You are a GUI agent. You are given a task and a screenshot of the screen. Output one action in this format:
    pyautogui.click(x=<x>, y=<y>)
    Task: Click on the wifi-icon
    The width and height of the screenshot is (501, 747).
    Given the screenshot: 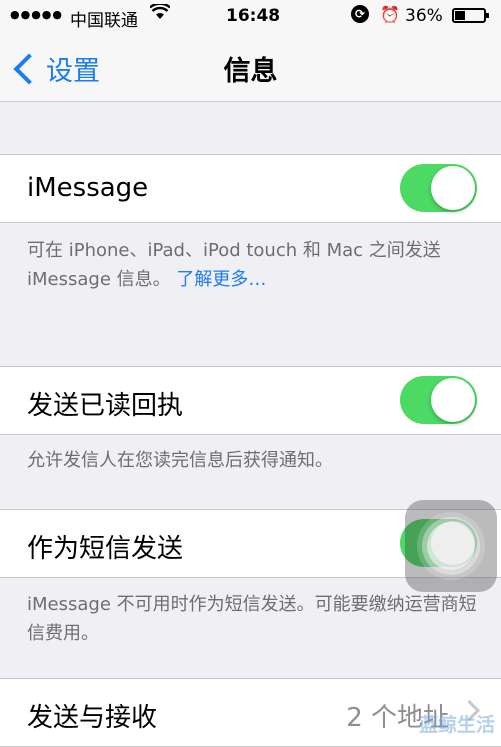 What is the action you would take?
    pyautogui.click(x=160, y=13)
    